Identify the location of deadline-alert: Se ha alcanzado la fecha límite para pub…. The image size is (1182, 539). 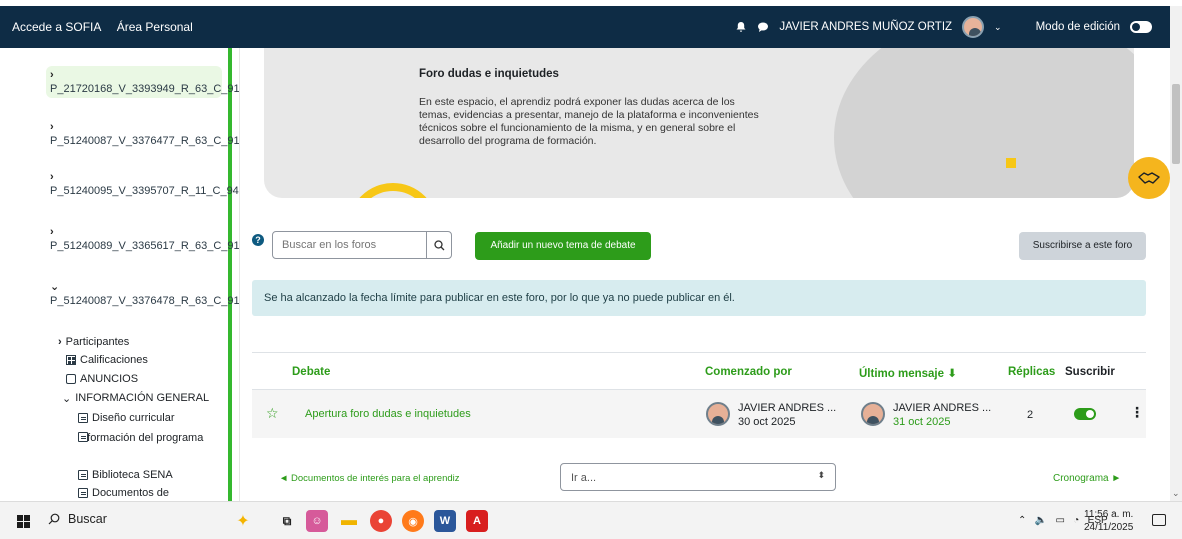
(699, 298).